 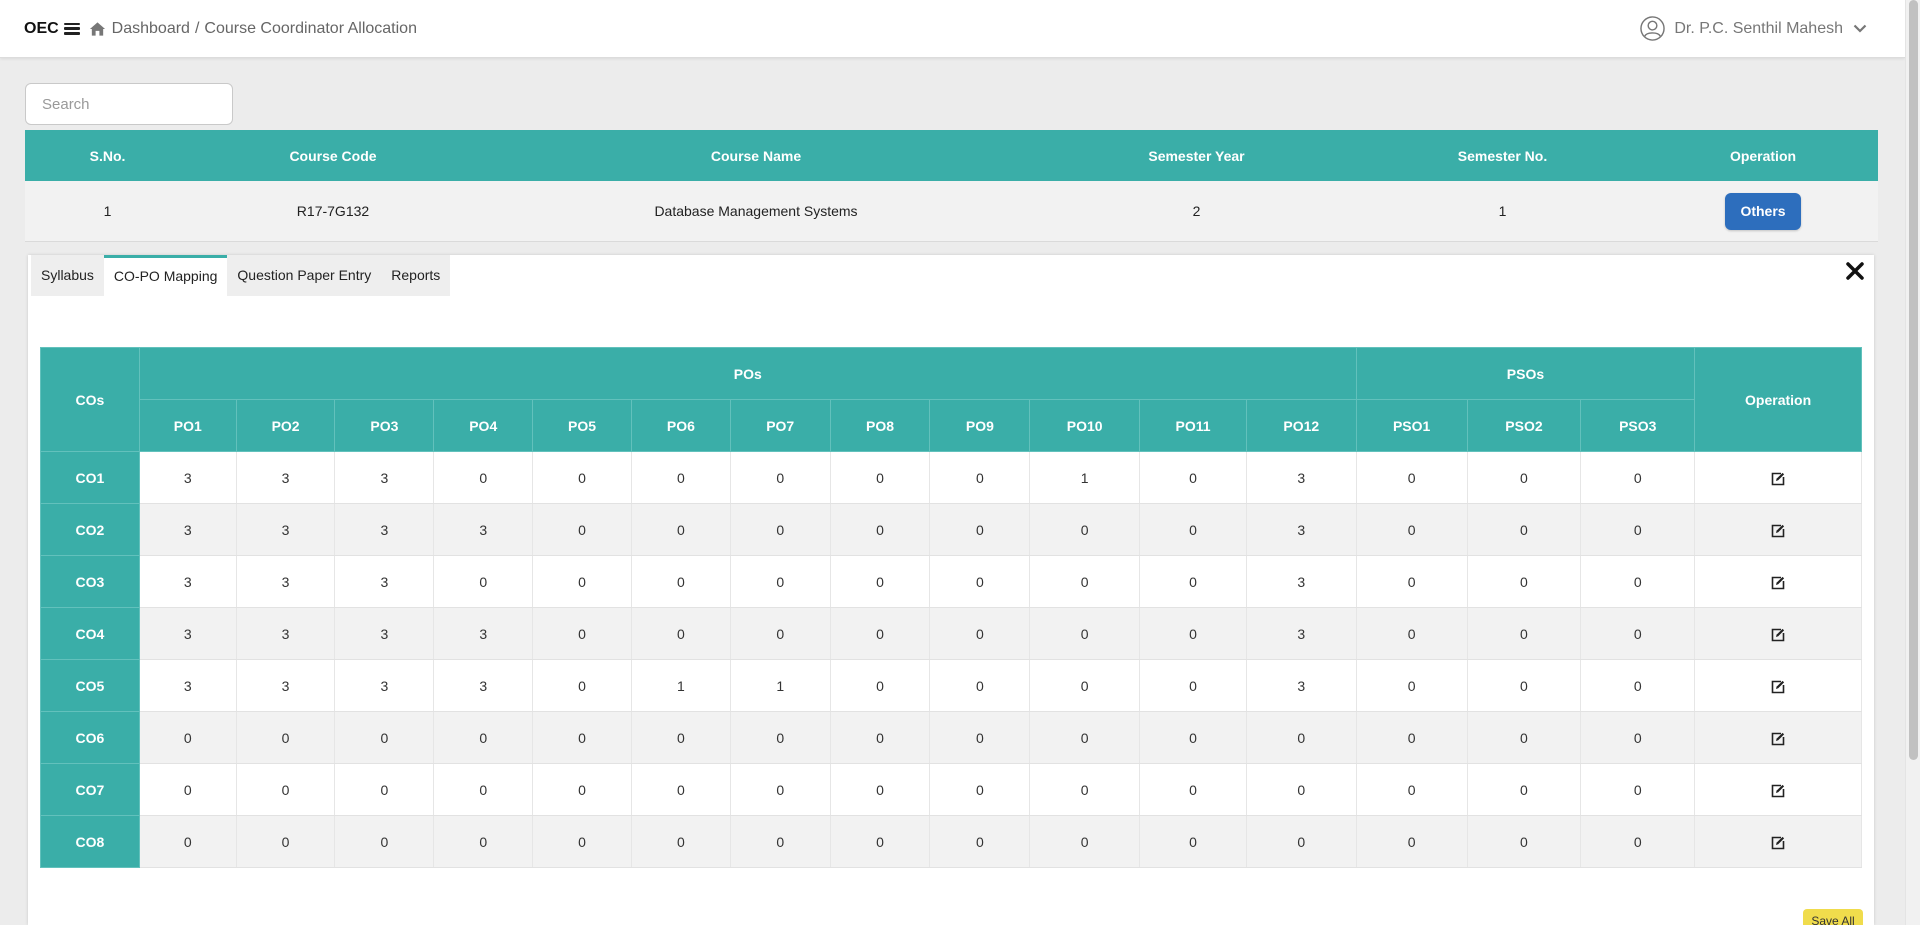 I want to click on table-row: CO1 3 3 3 0 0 0 0 0 0 1 0 3 0 0 0, so click(x=951, y=477).